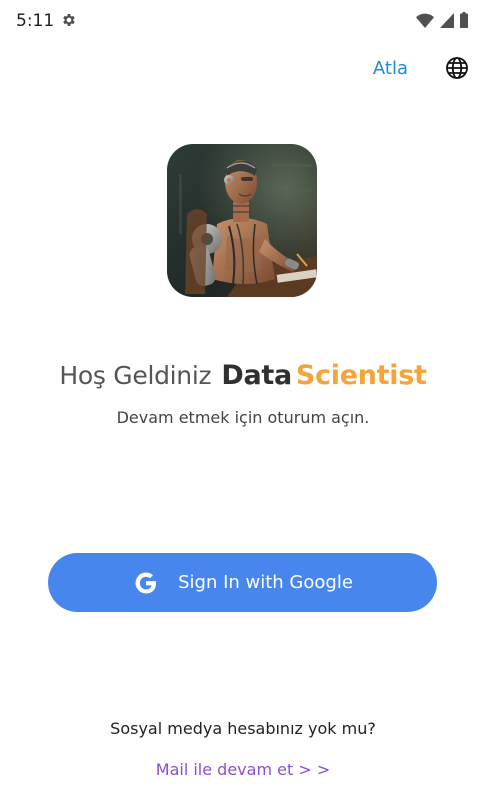 The width and height of the screenshot is (486, 811). What do you see at coordinates (457, 68) in the screenshot?
I see `globe-icon` at bounding box center [457, 68].